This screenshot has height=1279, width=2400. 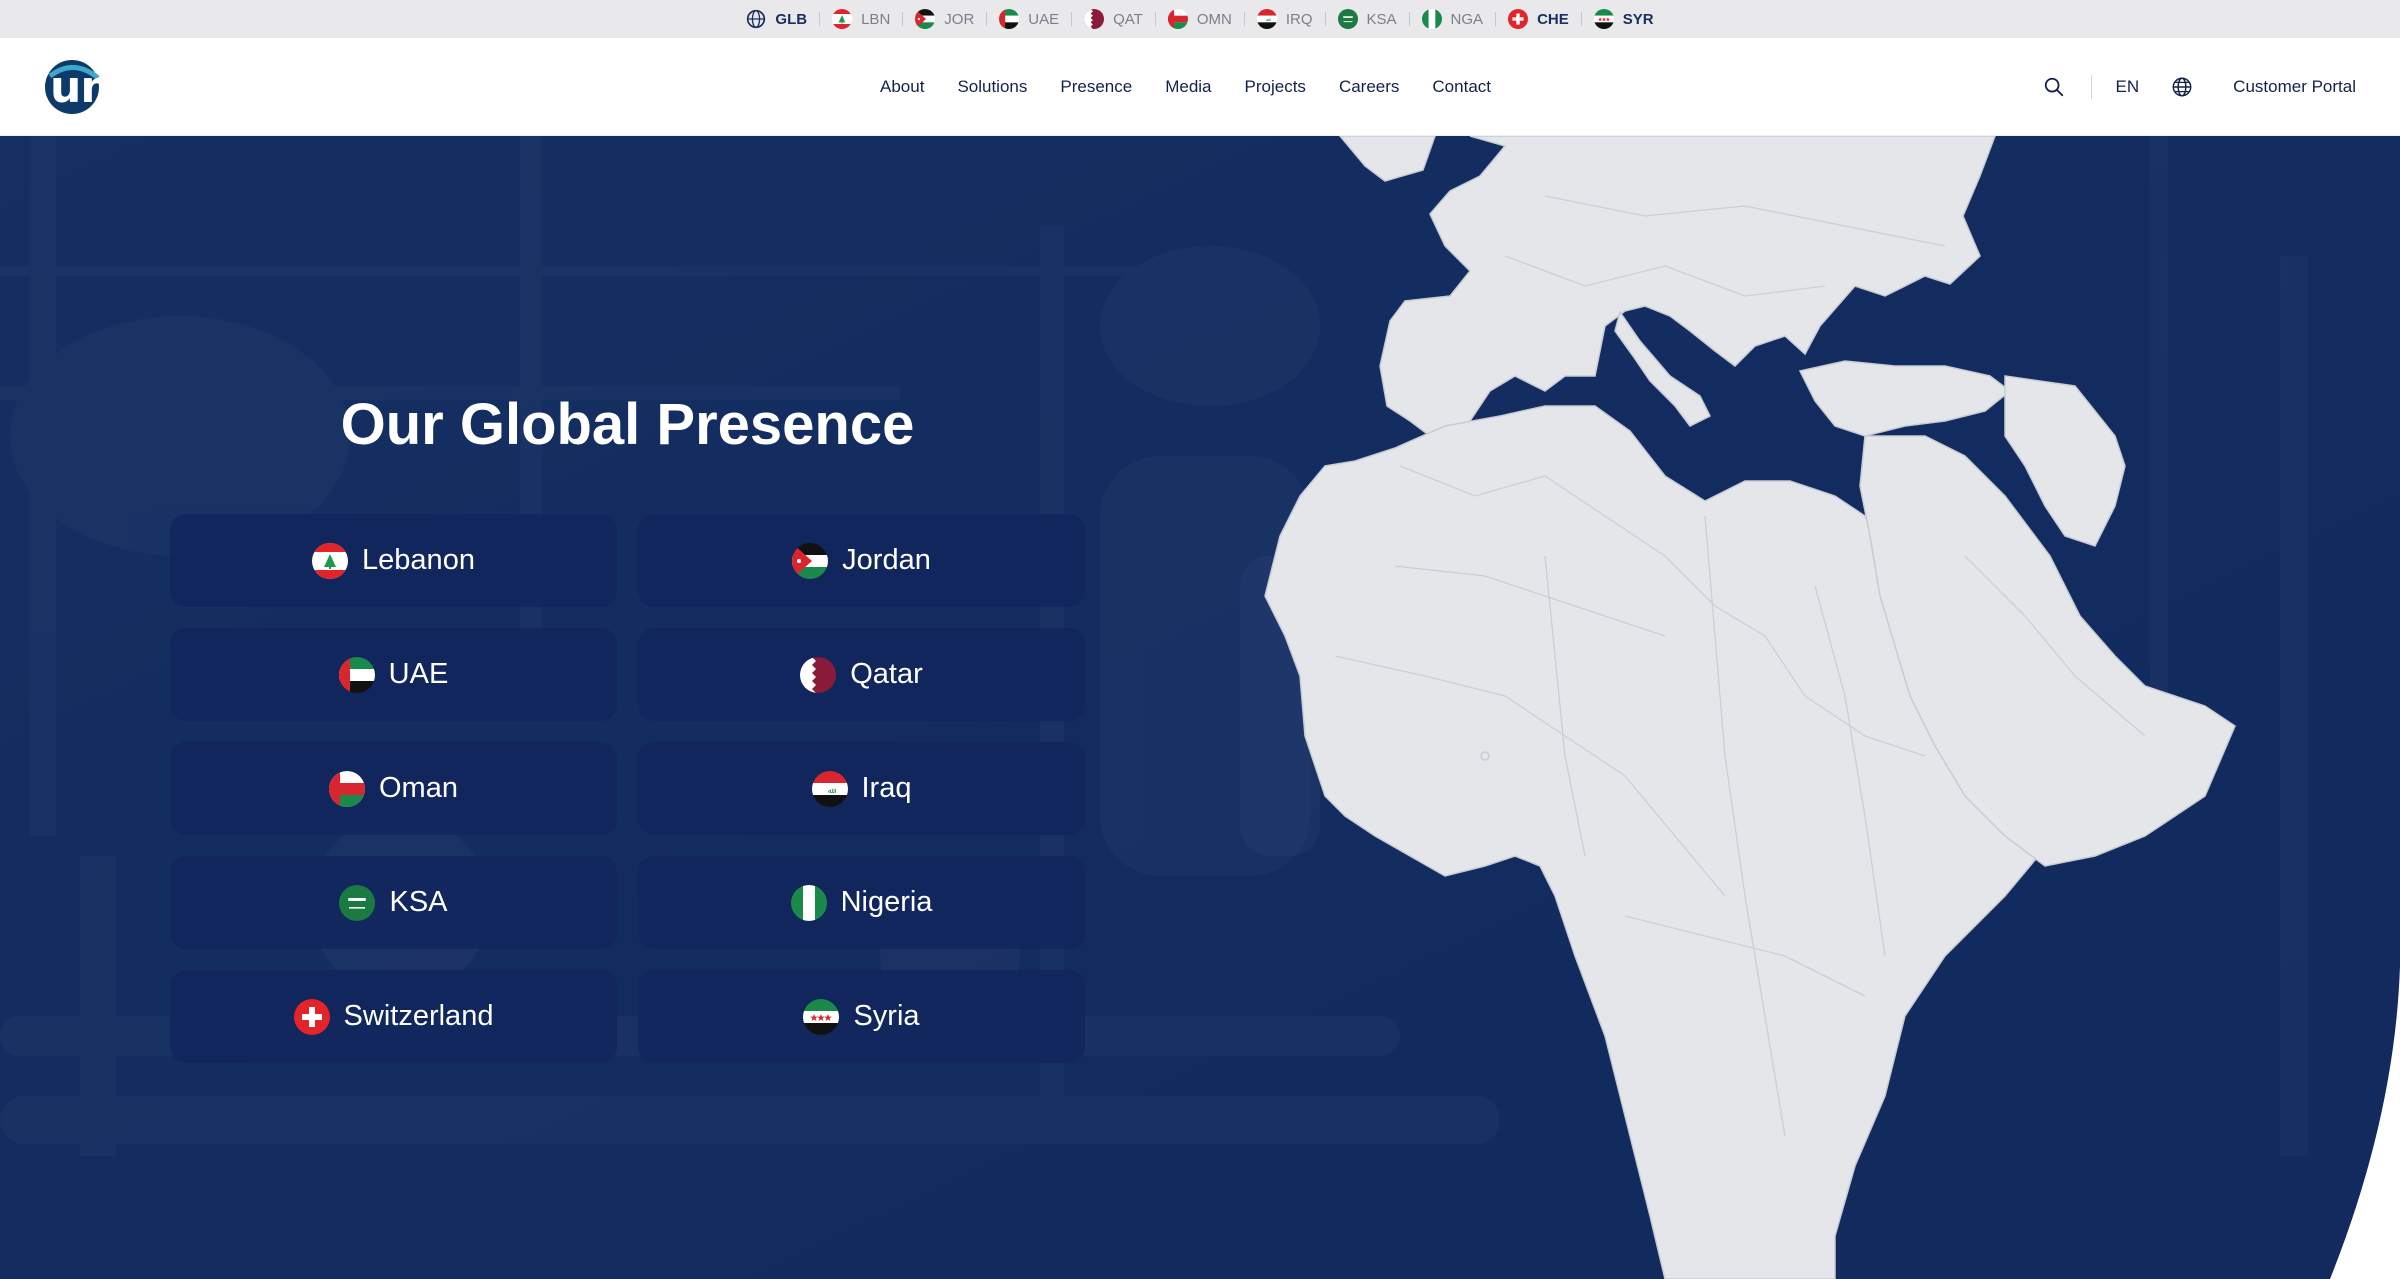 What do you see at coordinates (130, 87) in the screenshot?
I see `logo-text: unigaz` at bounding box center [130, 87].